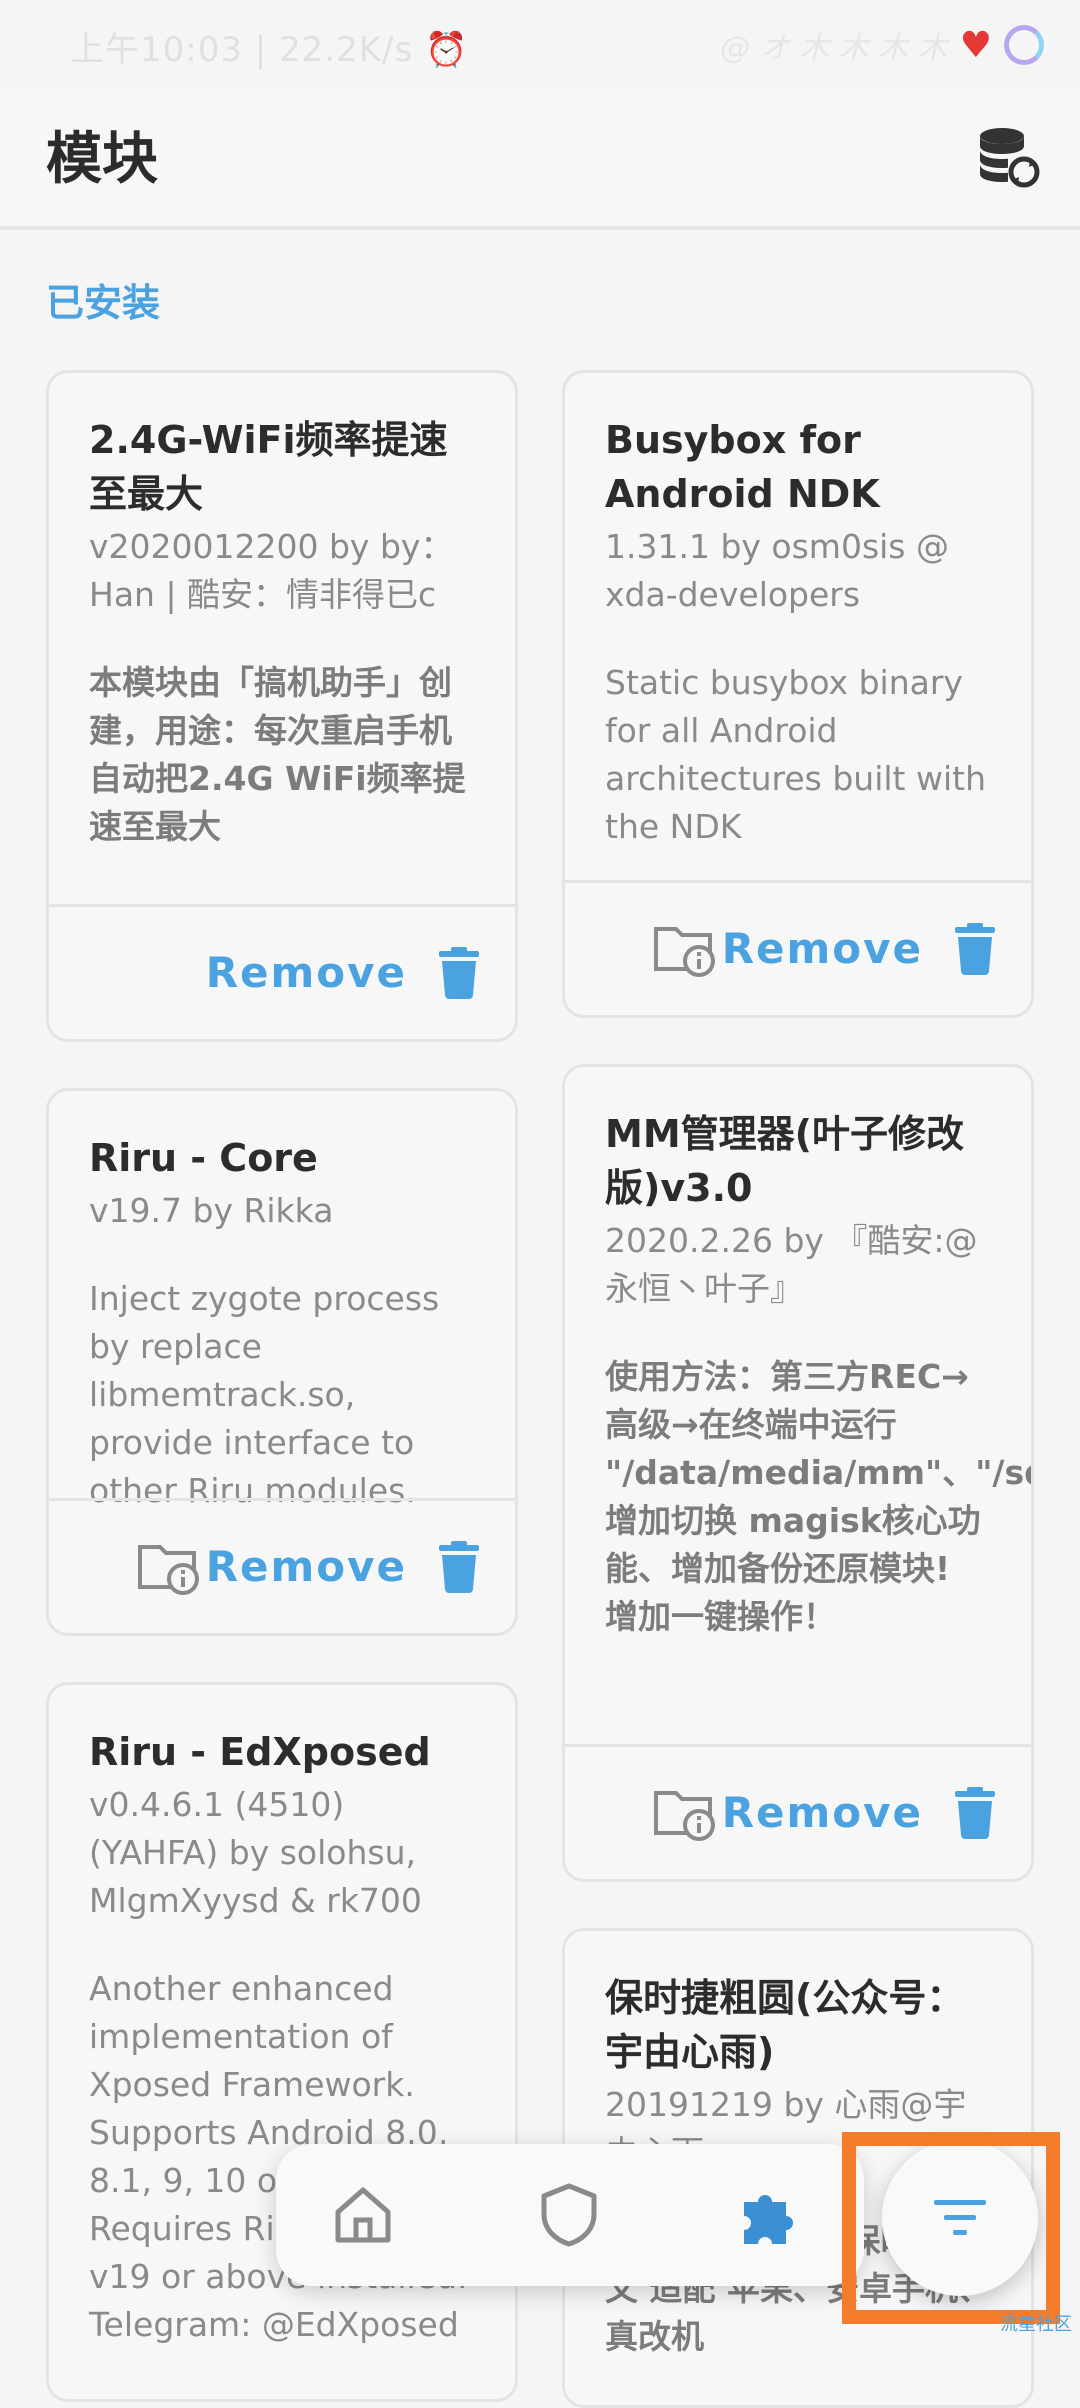 The width and height of the screenshot is (1080, 2408). Describe the element at coordinates (742, 467) in the screenshot. I see `module-title: Busybox for Android NDK` at that location.